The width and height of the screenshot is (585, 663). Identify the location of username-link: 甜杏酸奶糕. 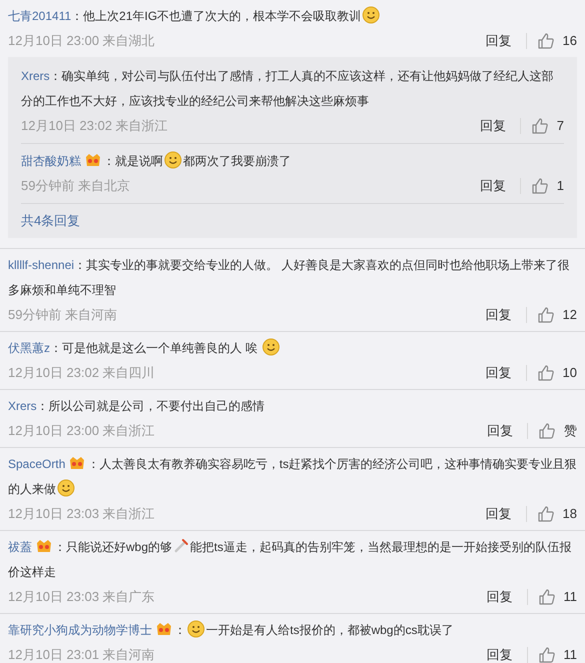
(51, 161).